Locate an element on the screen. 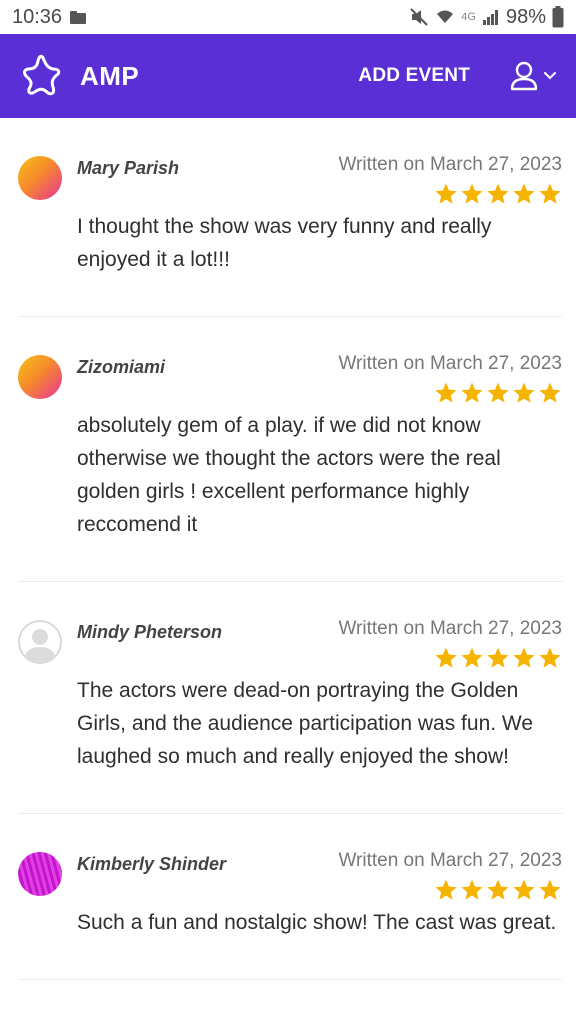 The height and width of the screenshot is (1024, 576). status-bar-right: 4G 98% is located at coordinates (486, 17).